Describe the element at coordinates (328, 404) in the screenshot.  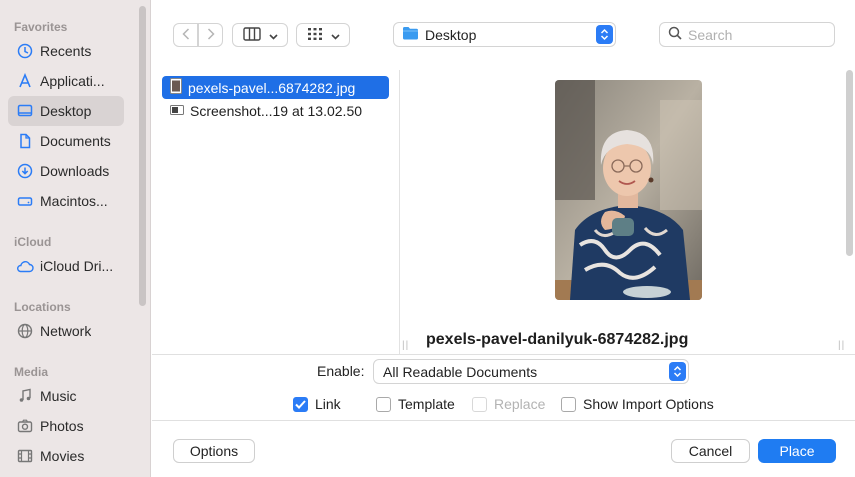
I see `link-label: Link` at that location.